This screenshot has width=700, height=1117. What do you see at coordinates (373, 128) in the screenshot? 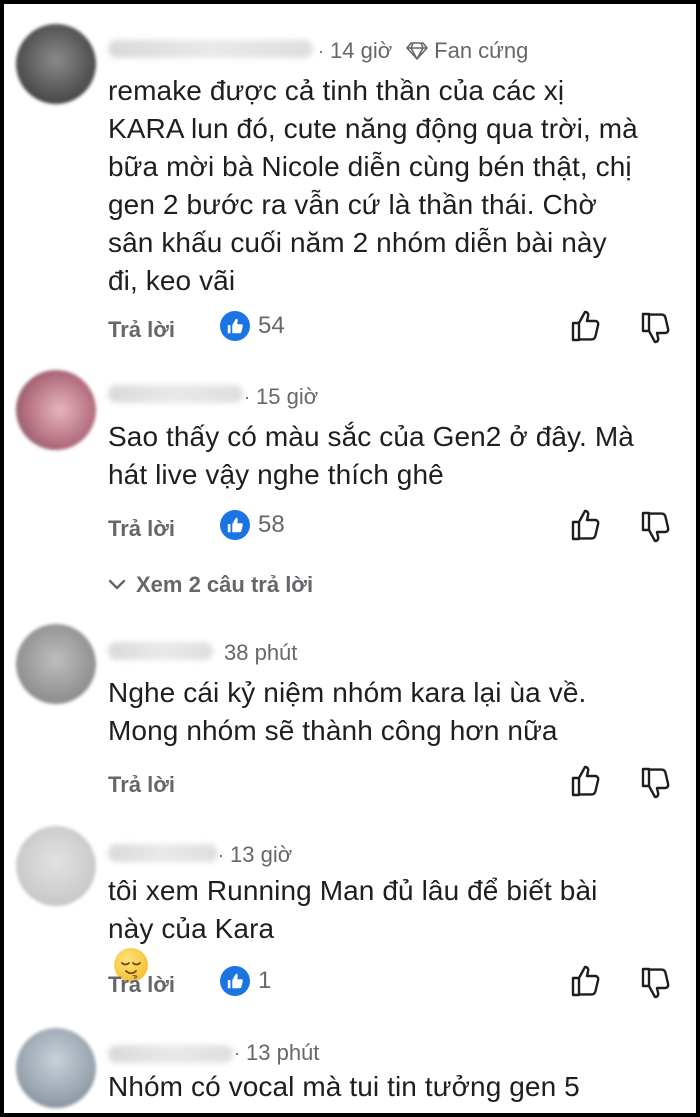
I see `comment-line: KARA lun đó, cute năng động qua trời, mà` at bounding box center [373, 128].